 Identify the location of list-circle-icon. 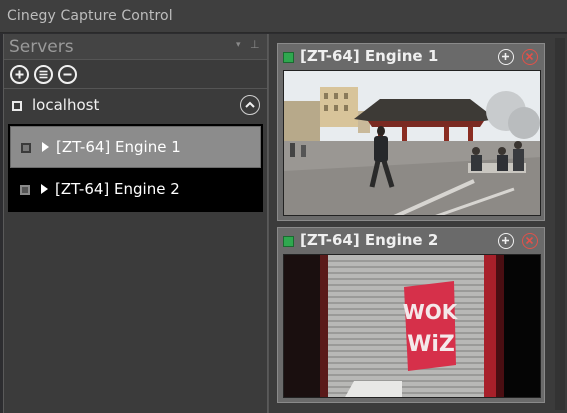
(43, 74).